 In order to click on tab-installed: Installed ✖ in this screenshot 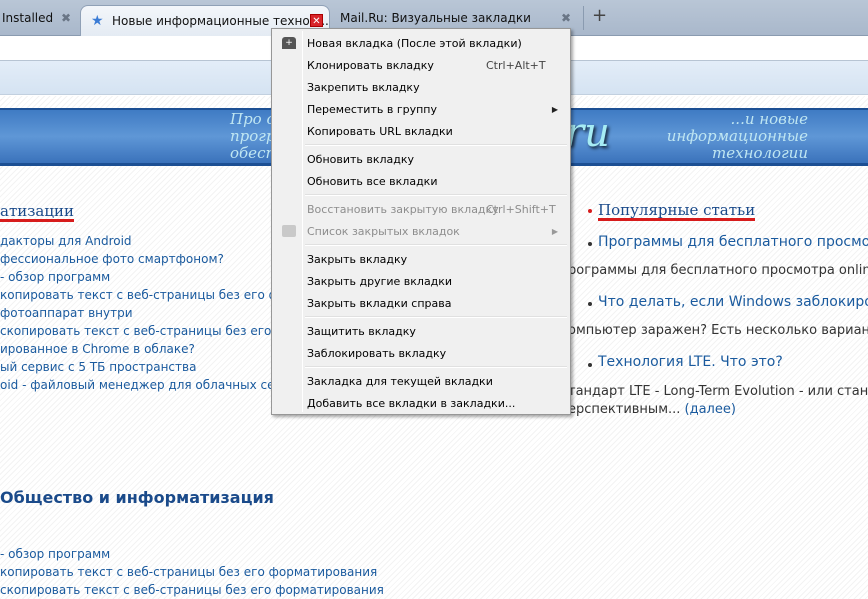, I will do `click(40, 18)`.